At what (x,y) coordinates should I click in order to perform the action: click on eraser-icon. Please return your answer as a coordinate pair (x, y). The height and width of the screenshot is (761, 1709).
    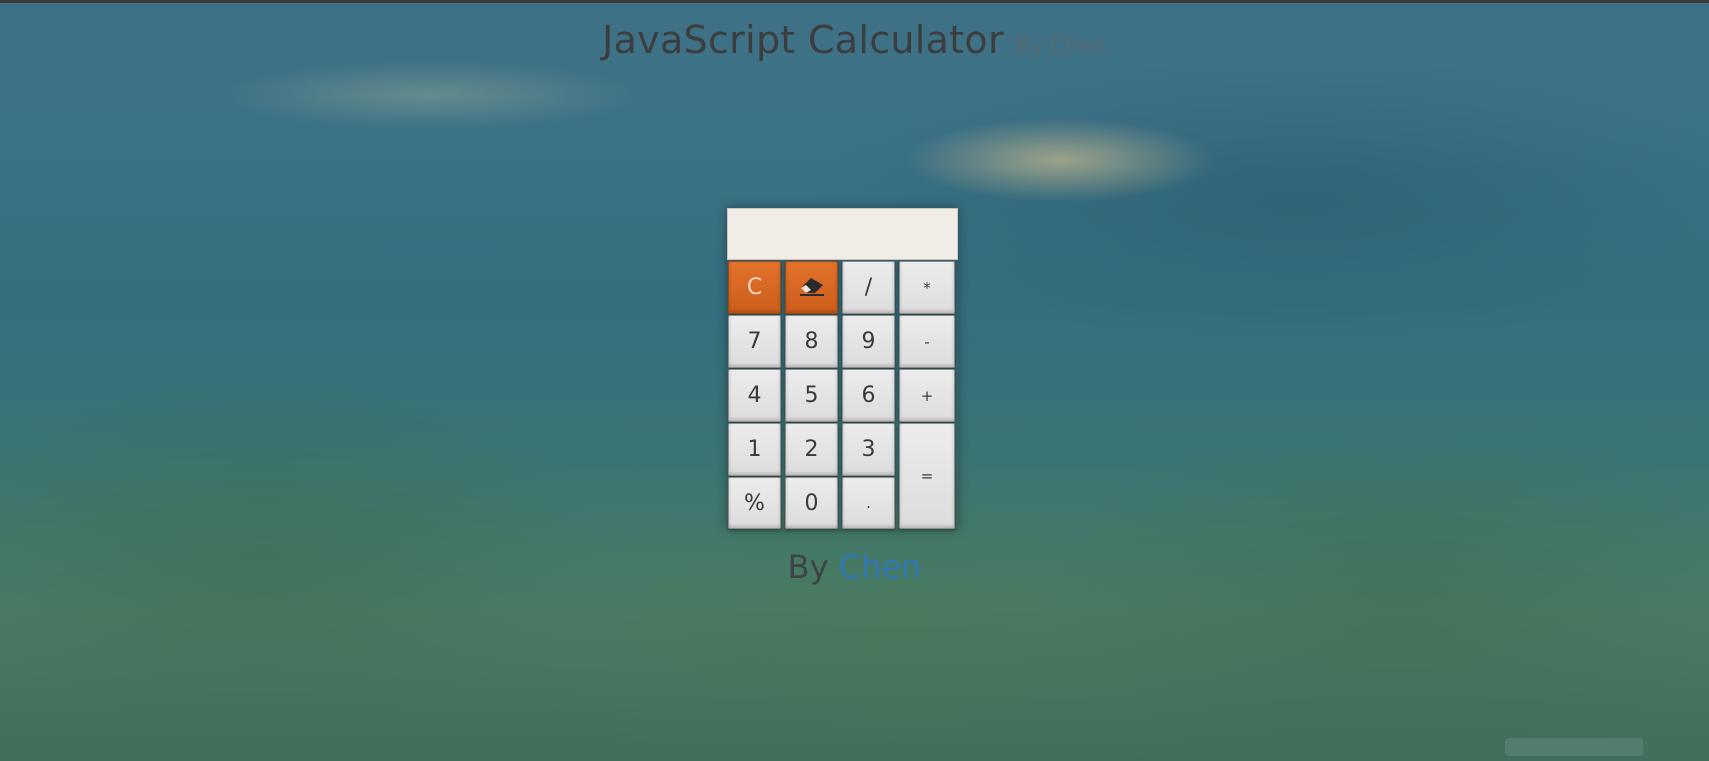
    Looking at the image, I should click on (812, 288).